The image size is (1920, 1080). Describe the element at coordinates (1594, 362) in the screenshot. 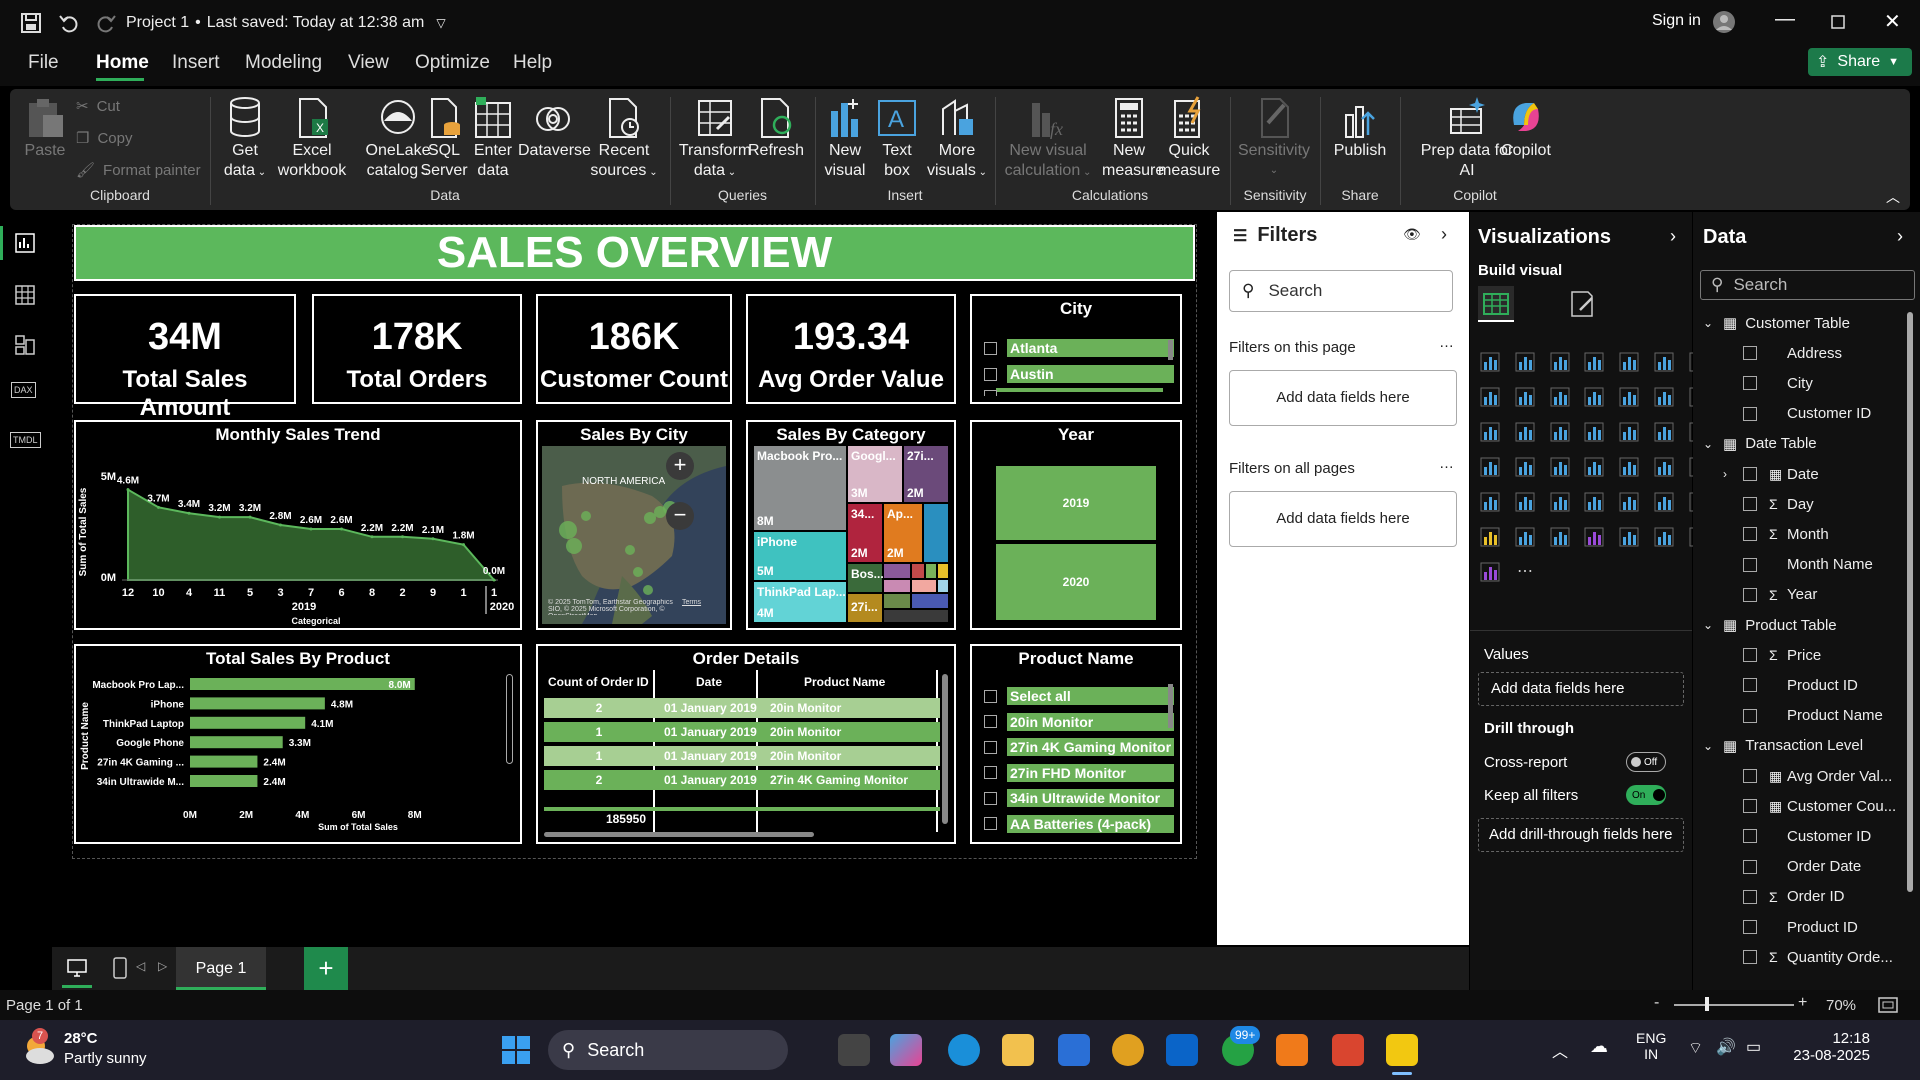

I see `clustered-column-icon` at that location.